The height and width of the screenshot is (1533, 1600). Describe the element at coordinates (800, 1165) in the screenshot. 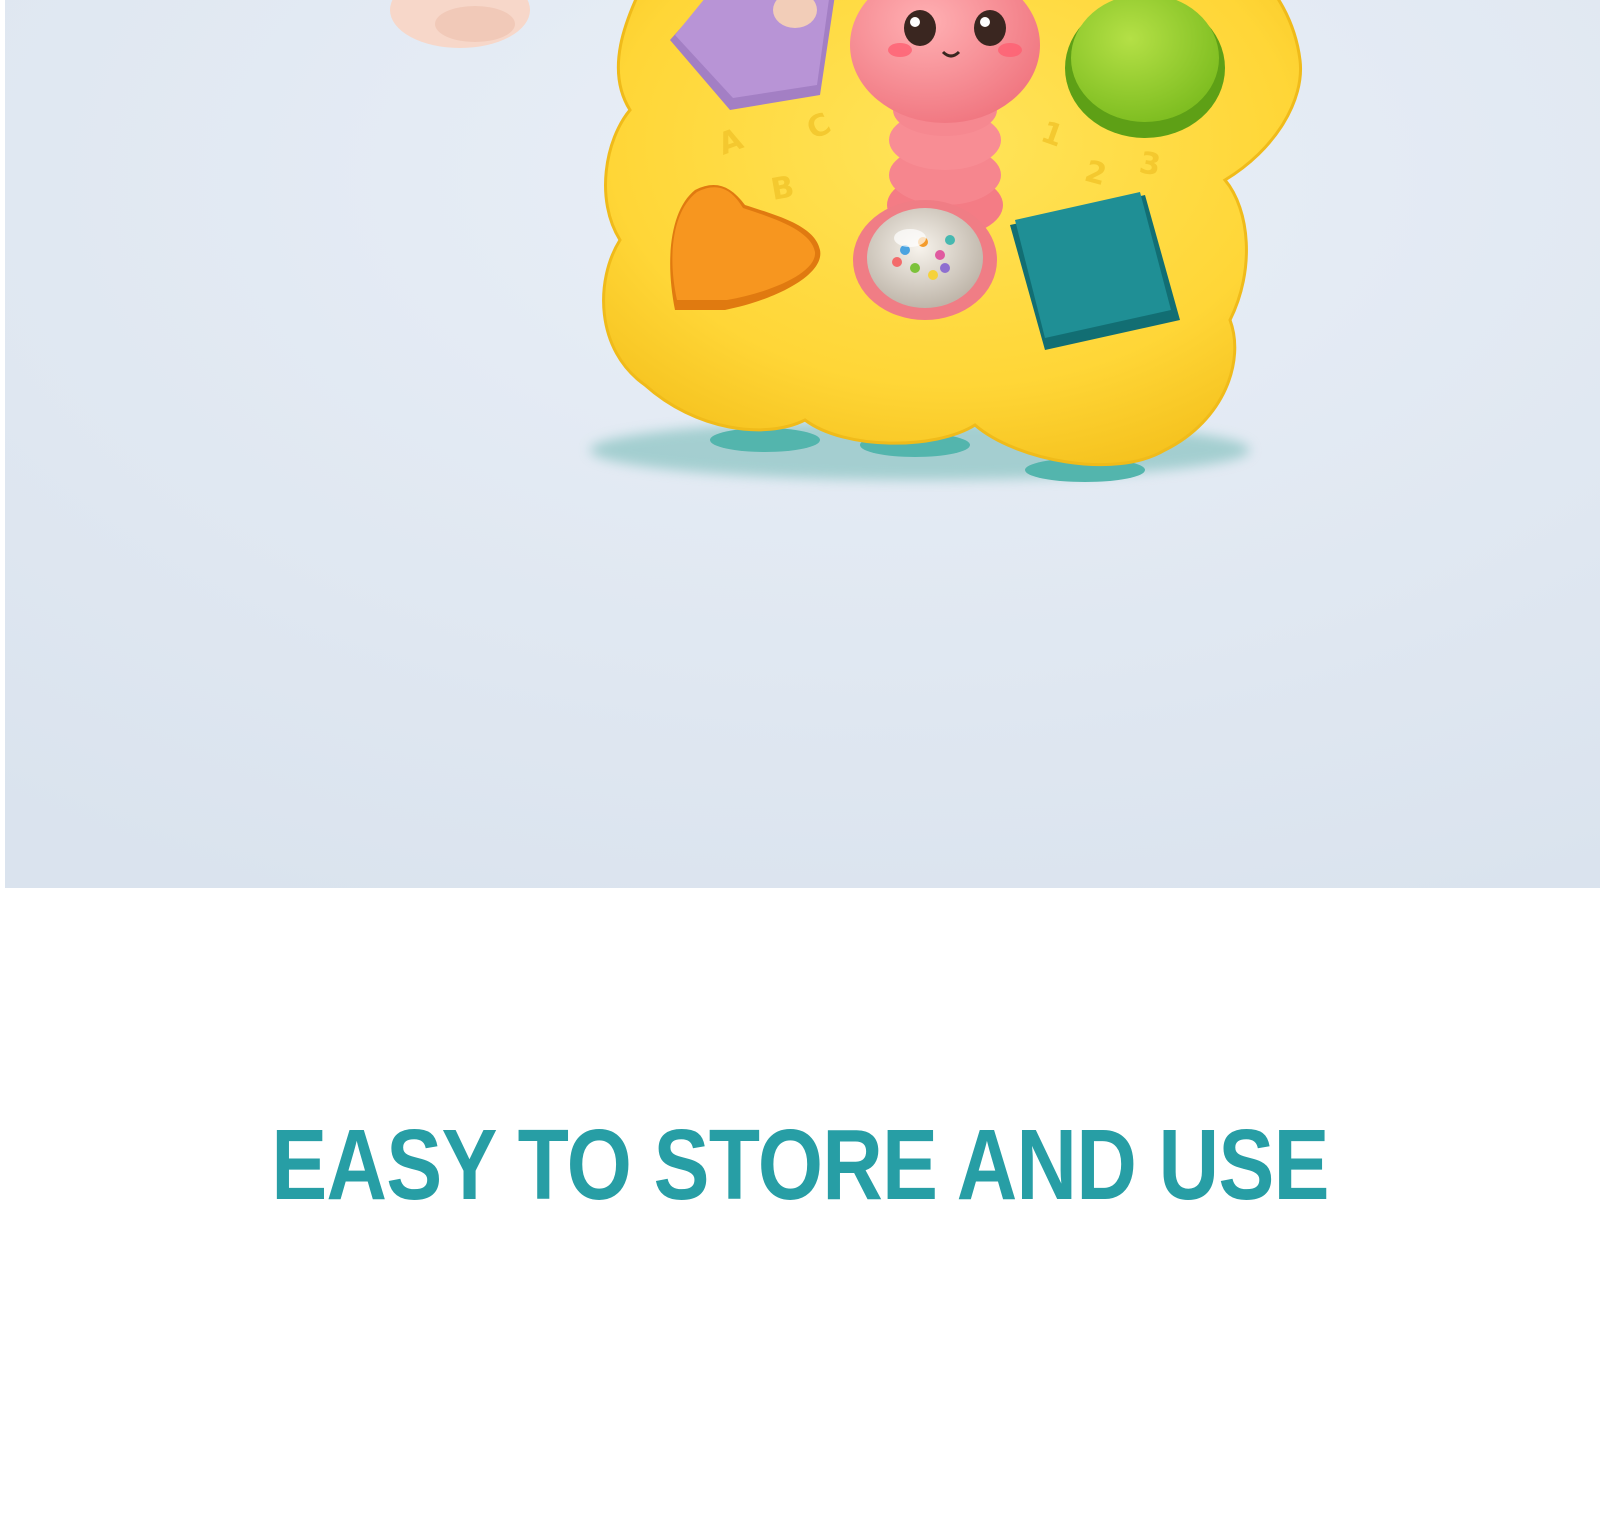

I see `headline: EASY TO STORE AND USE` at that location.